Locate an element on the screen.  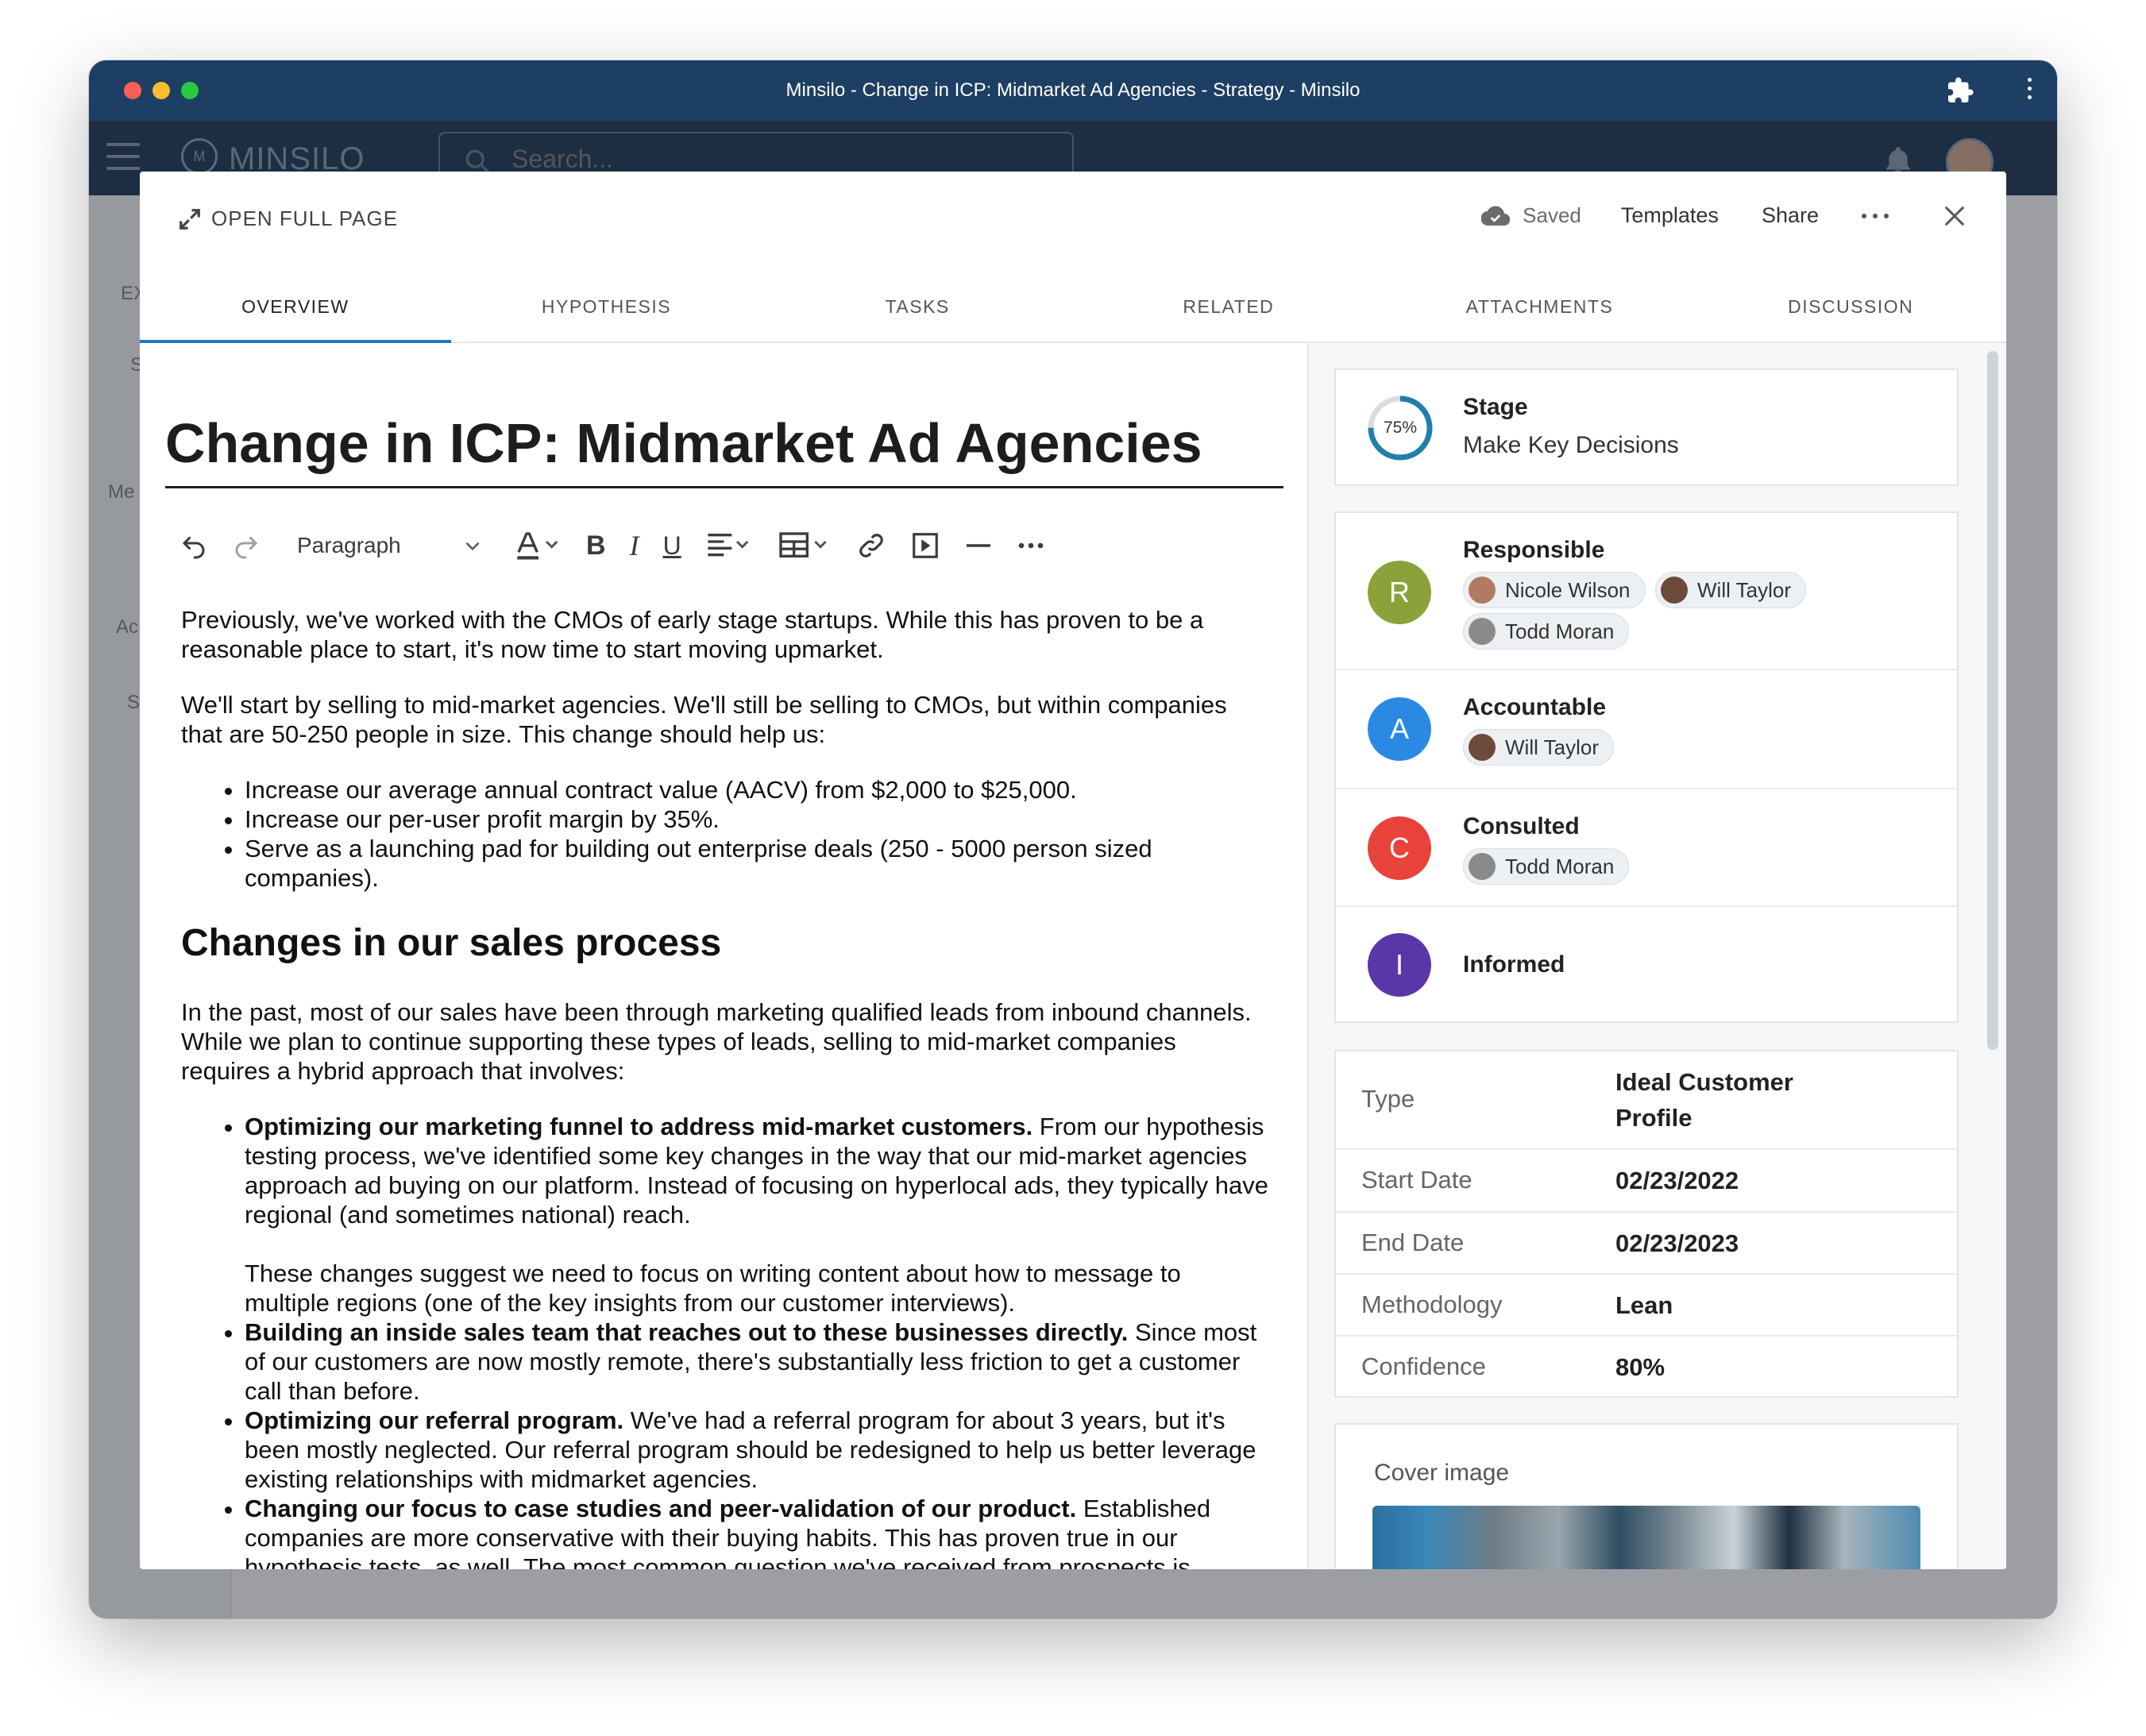
section-heading: Changes in our sales process is located at coordinates (451, 943).